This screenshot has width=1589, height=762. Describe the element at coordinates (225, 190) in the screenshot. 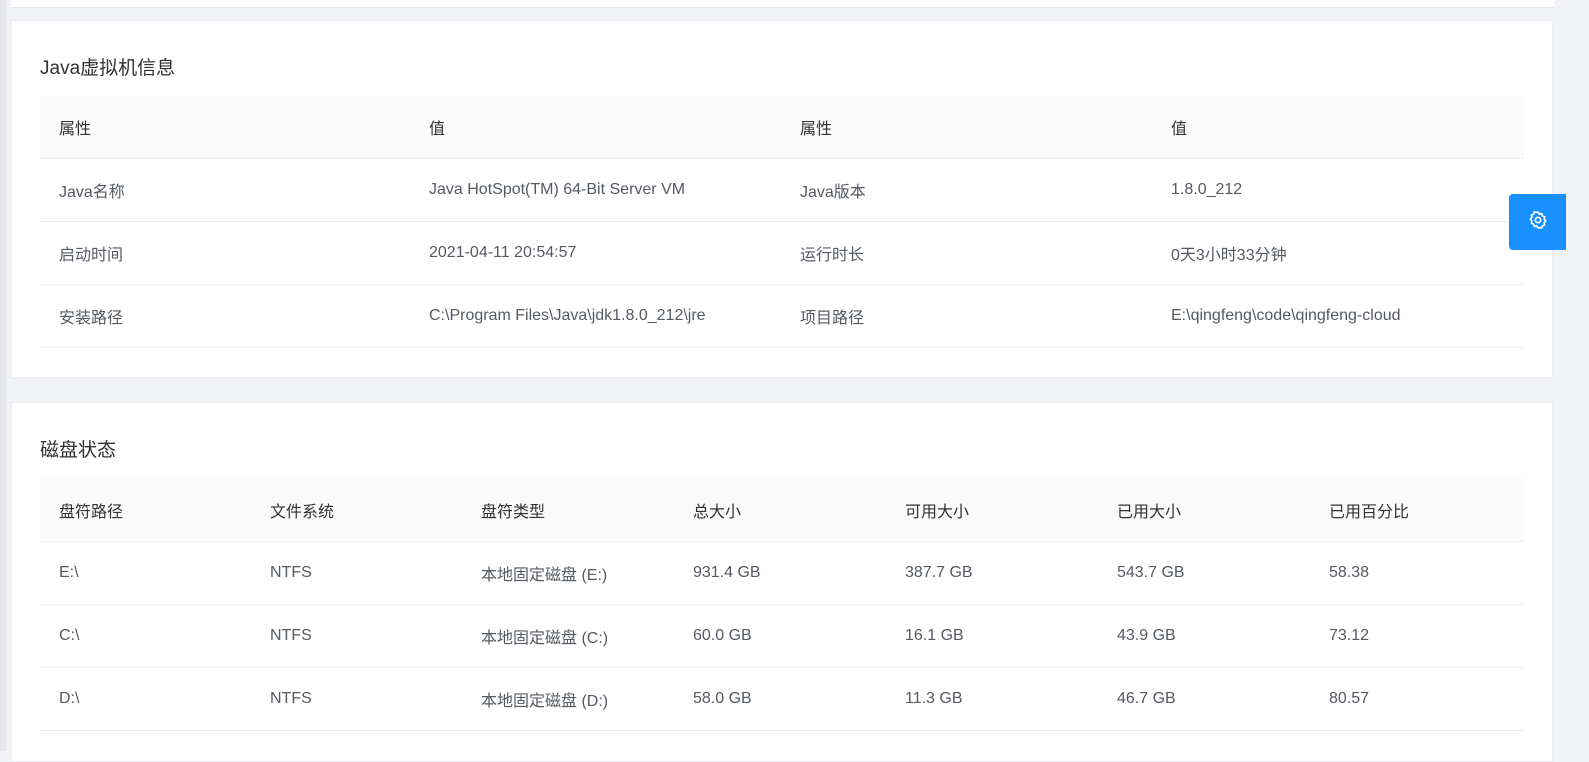

I see `cell-property: Java名称` at that location.